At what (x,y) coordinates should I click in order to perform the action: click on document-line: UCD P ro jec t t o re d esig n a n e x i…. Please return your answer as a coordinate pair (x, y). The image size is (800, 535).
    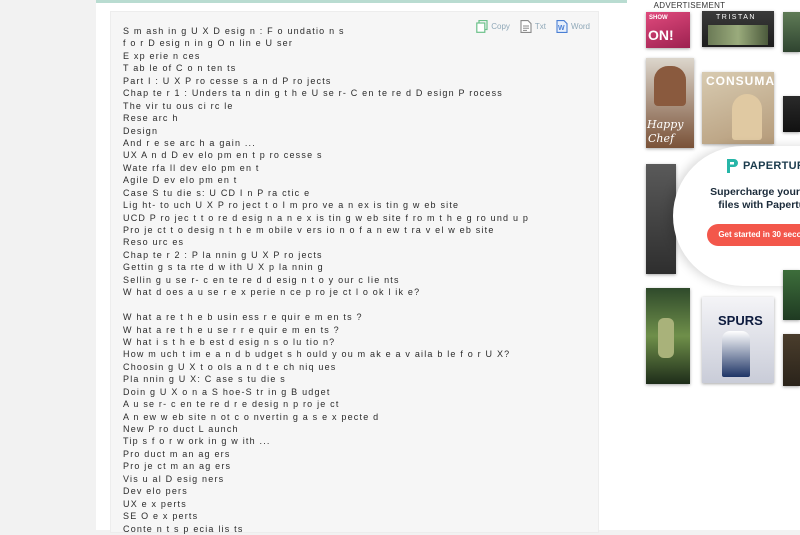
    Looking at the image, I should click on (326, 217).